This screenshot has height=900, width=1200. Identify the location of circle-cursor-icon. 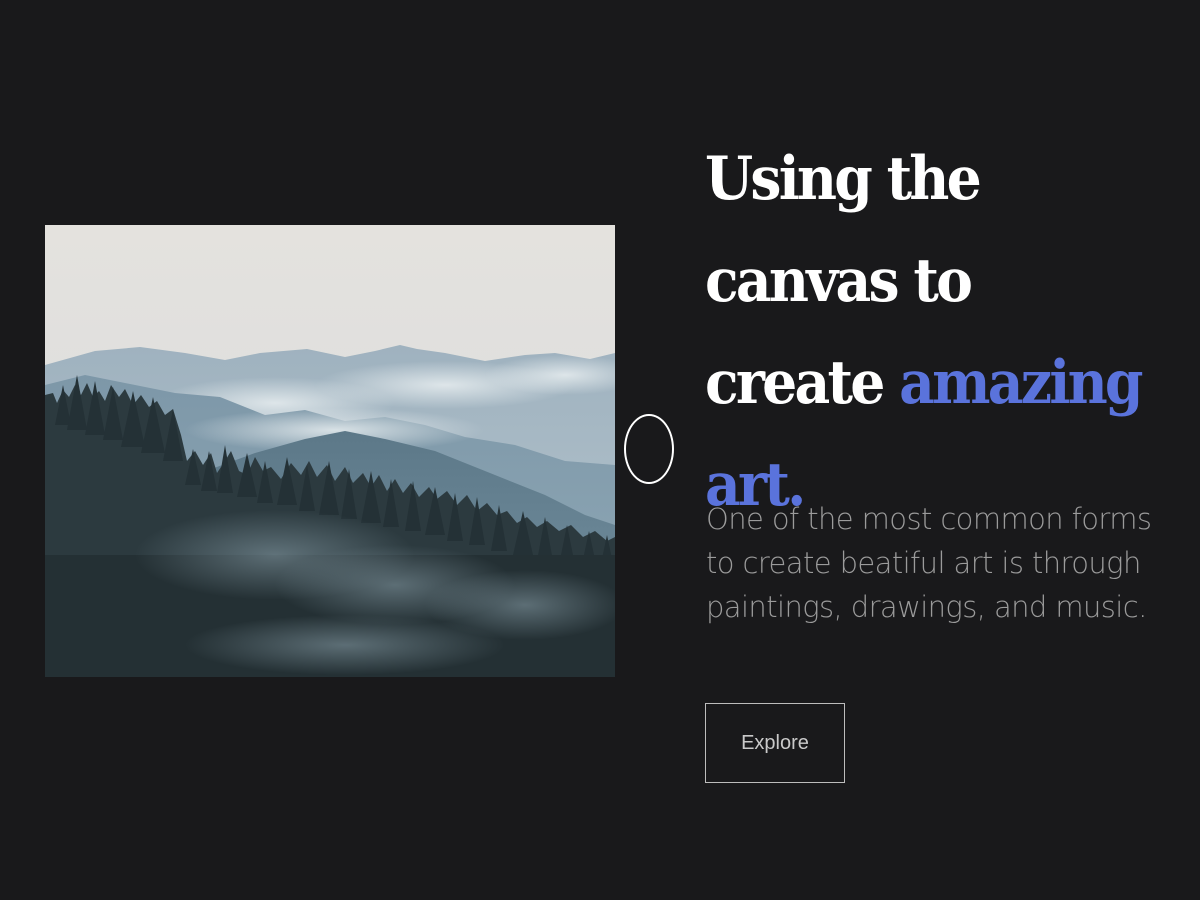
(649, 449).